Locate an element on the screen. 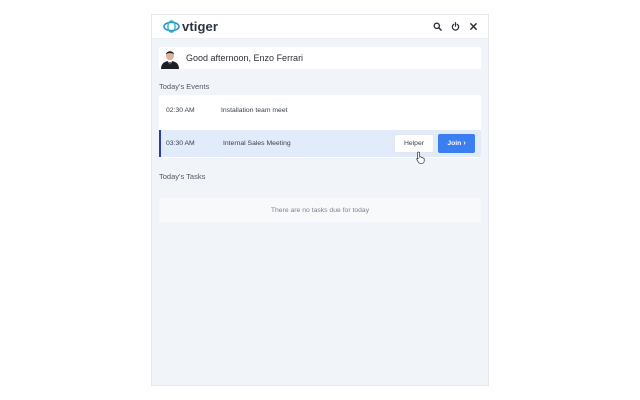 Image resolution: width=640 pixels, height=400 pixels. event-time: 03:30 AM is located at coordinates (180, 143).